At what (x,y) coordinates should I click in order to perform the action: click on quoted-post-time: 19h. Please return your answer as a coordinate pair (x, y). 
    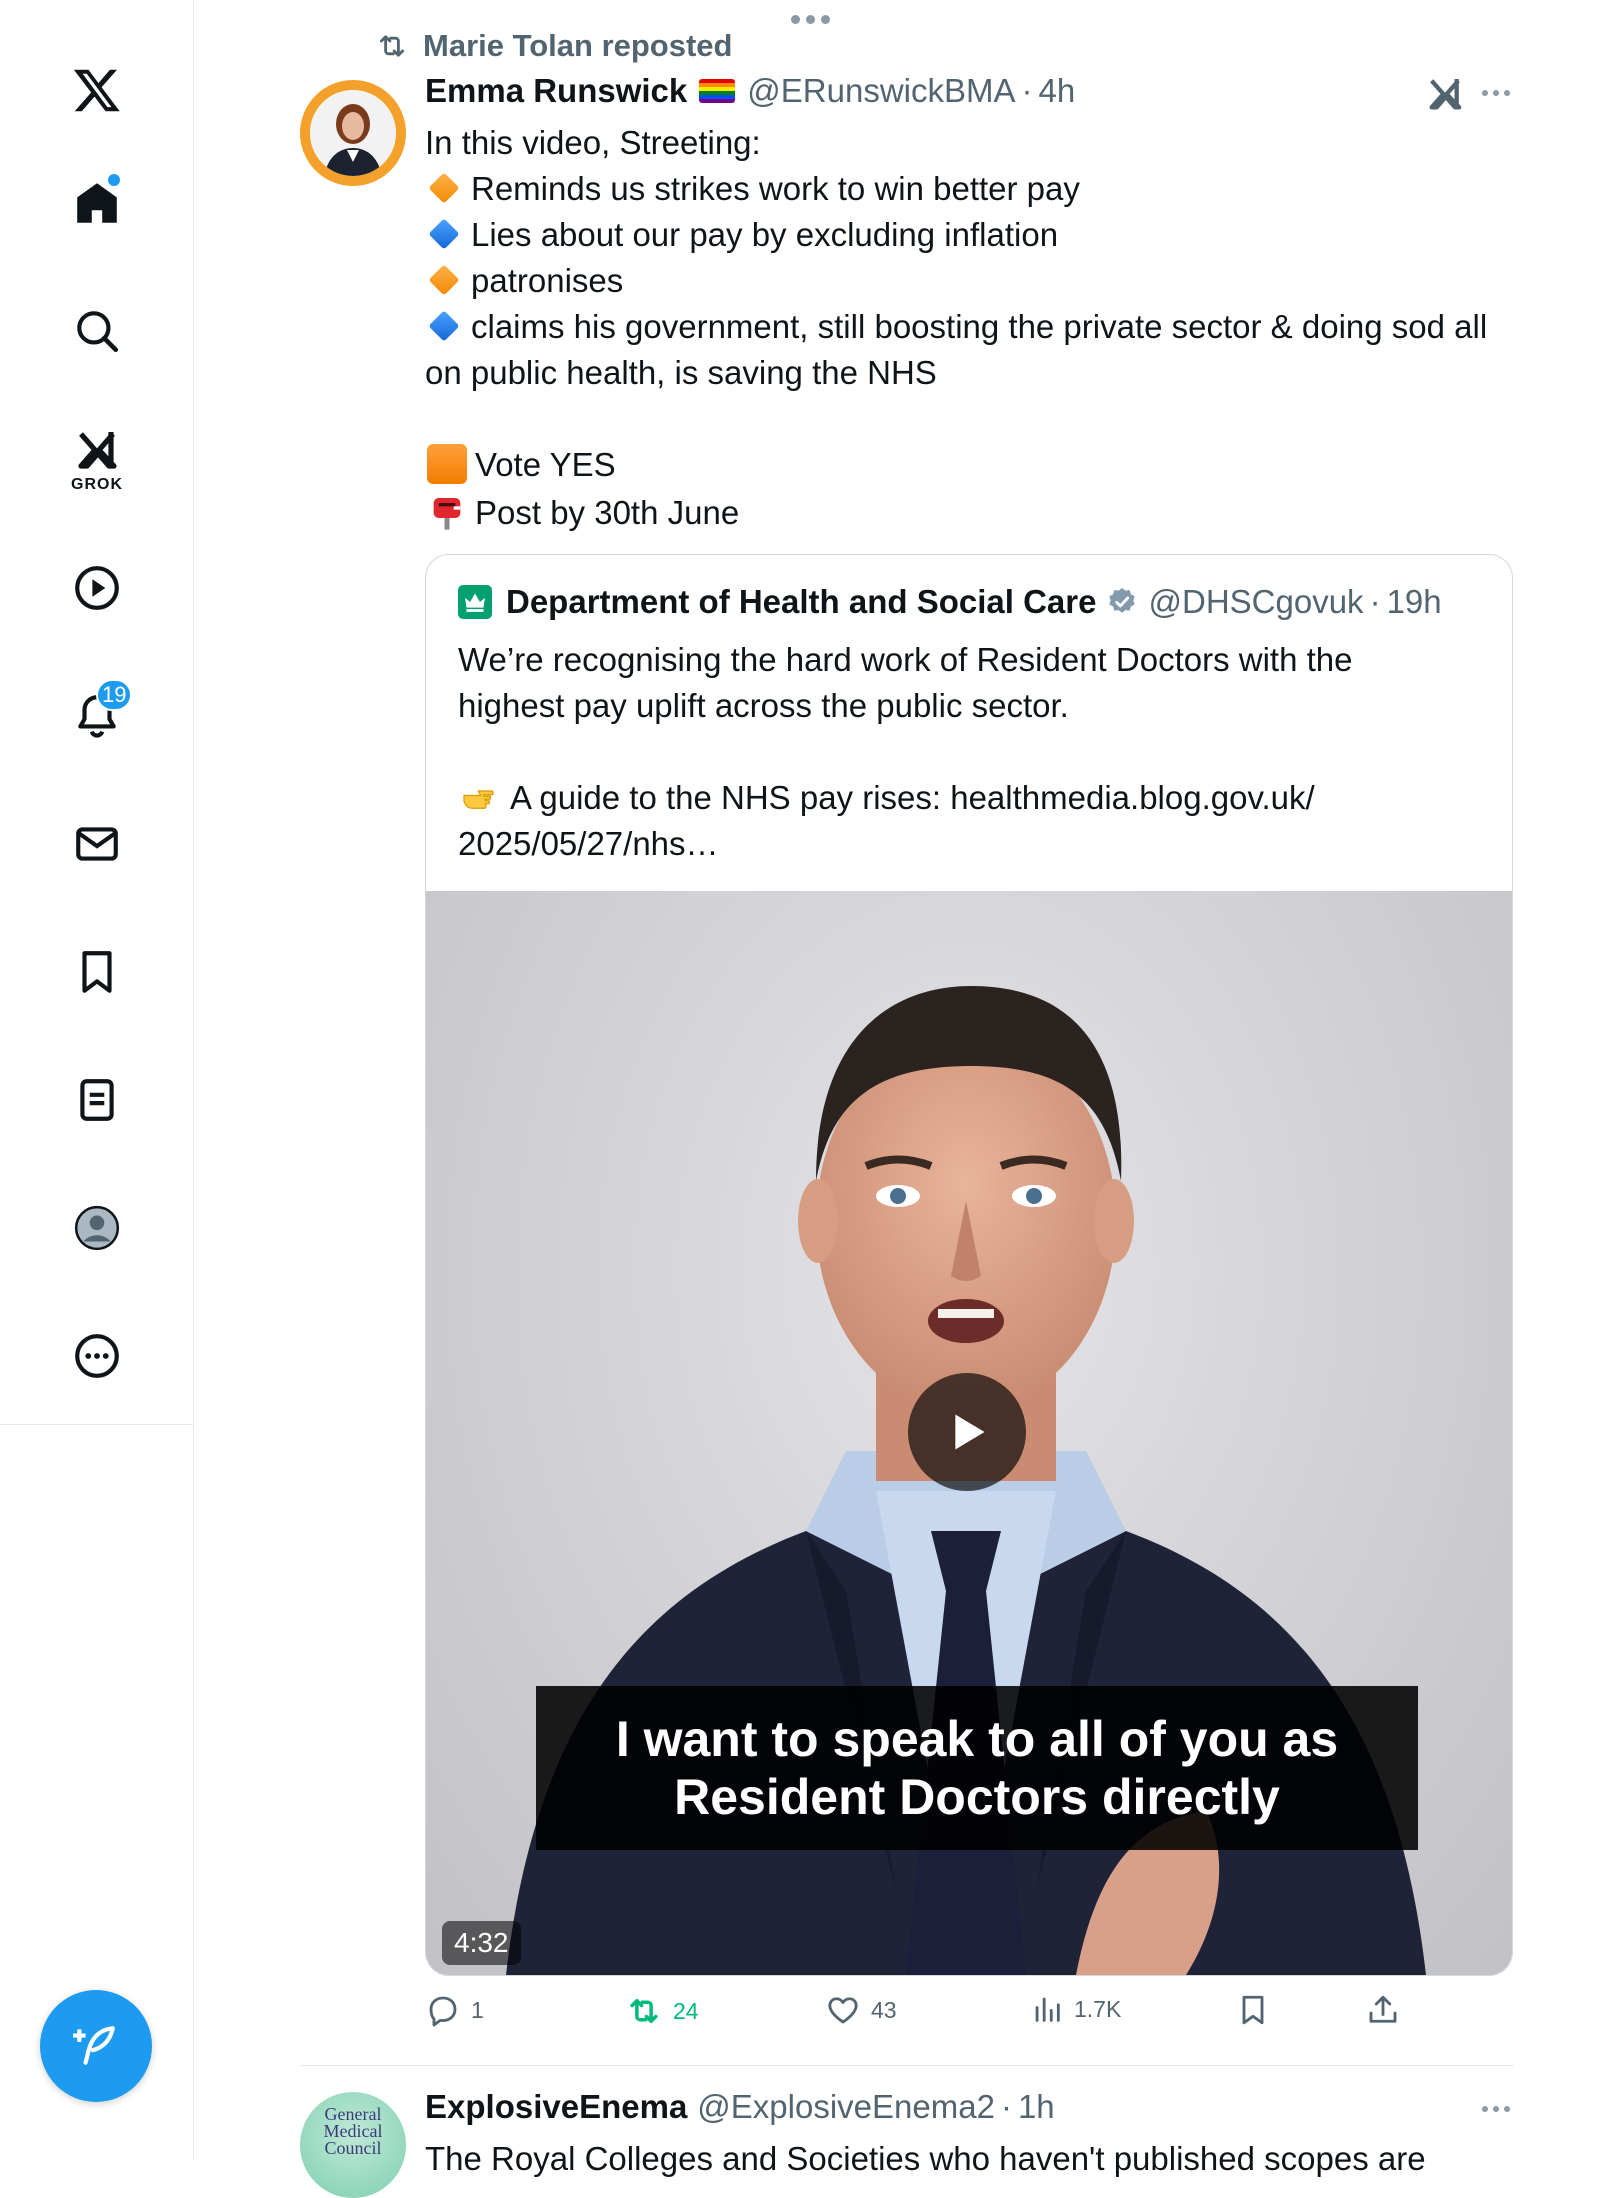
    Looking at the image, I should click on (1414, 602).